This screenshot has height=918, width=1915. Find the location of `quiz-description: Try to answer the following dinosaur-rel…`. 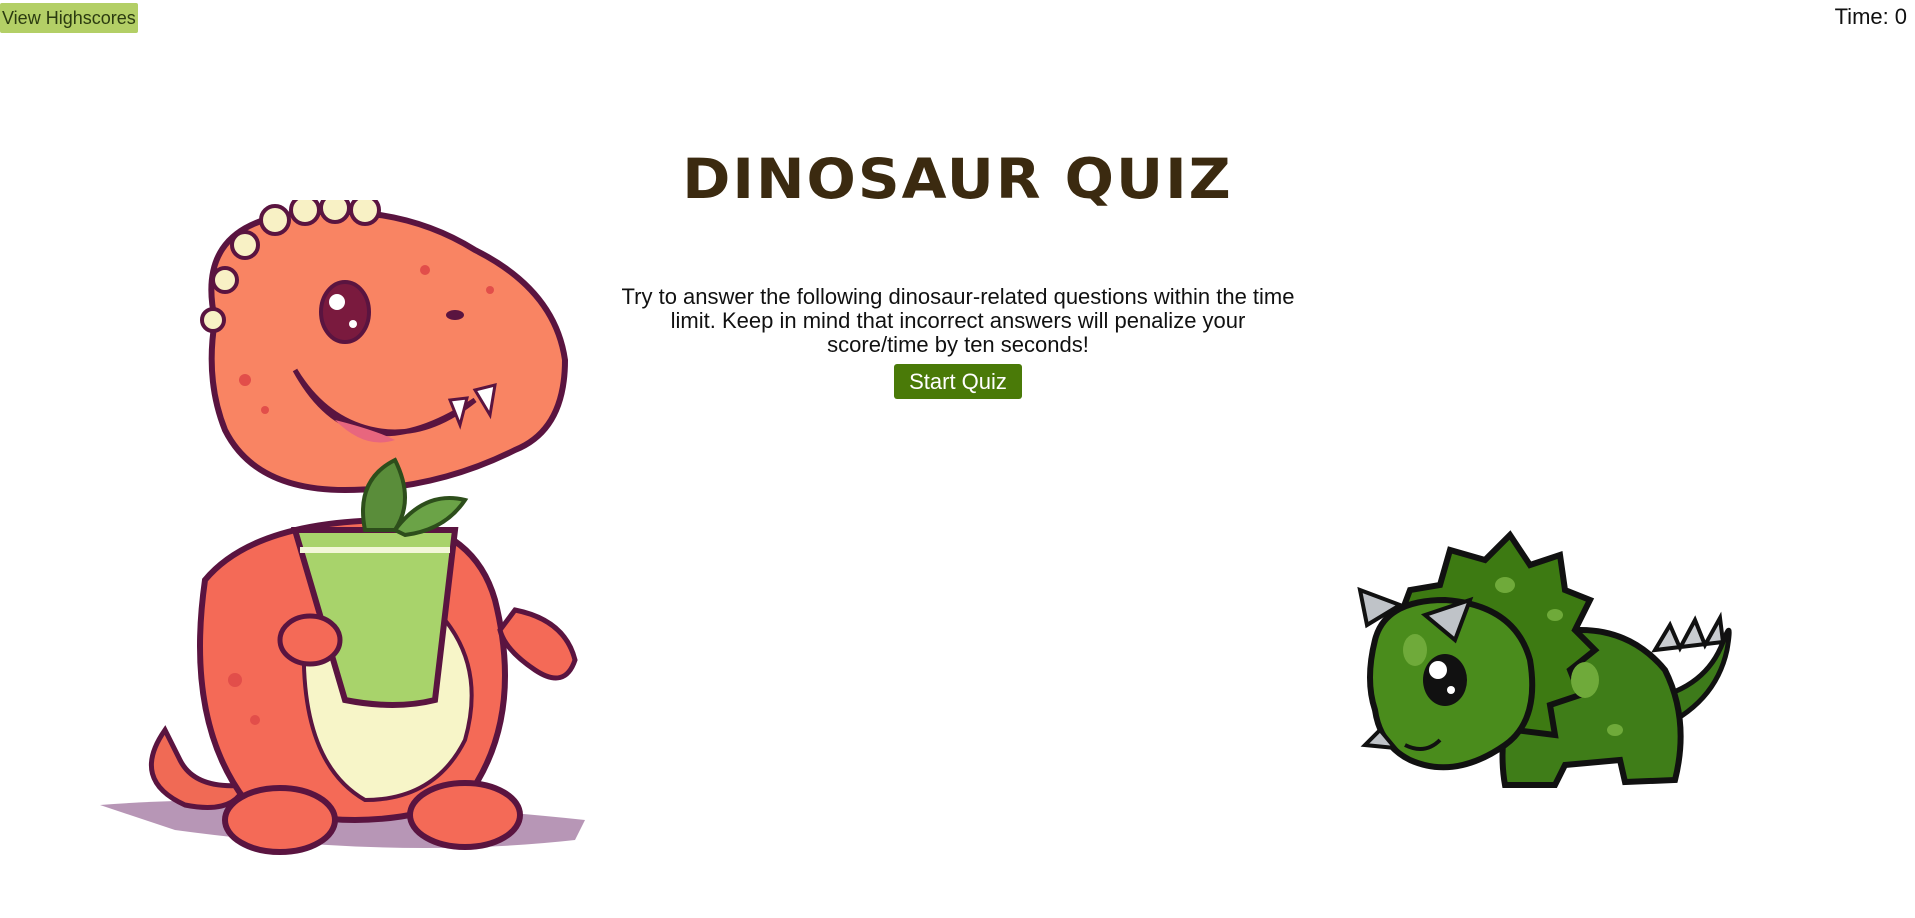

quiz-description: Try to answer the following dinosaur-rel… is located at coordinates (958, 320).